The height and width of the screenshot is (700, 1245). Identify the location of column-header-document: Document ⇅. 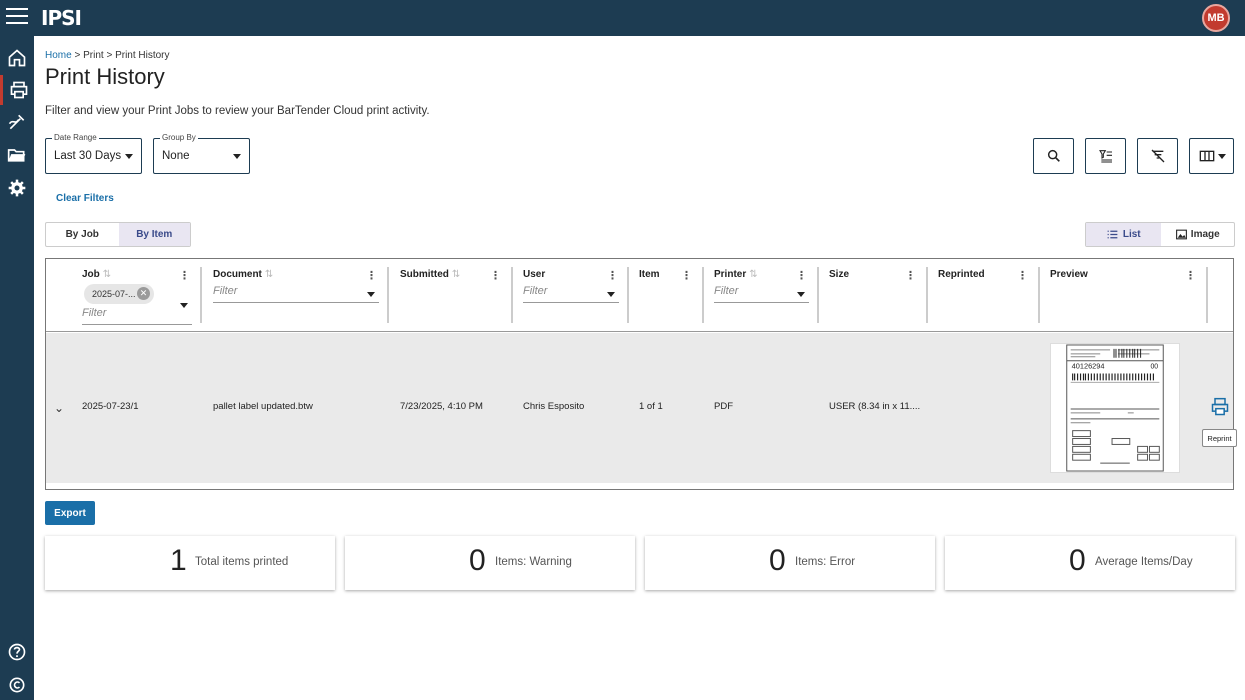
(243, 274).